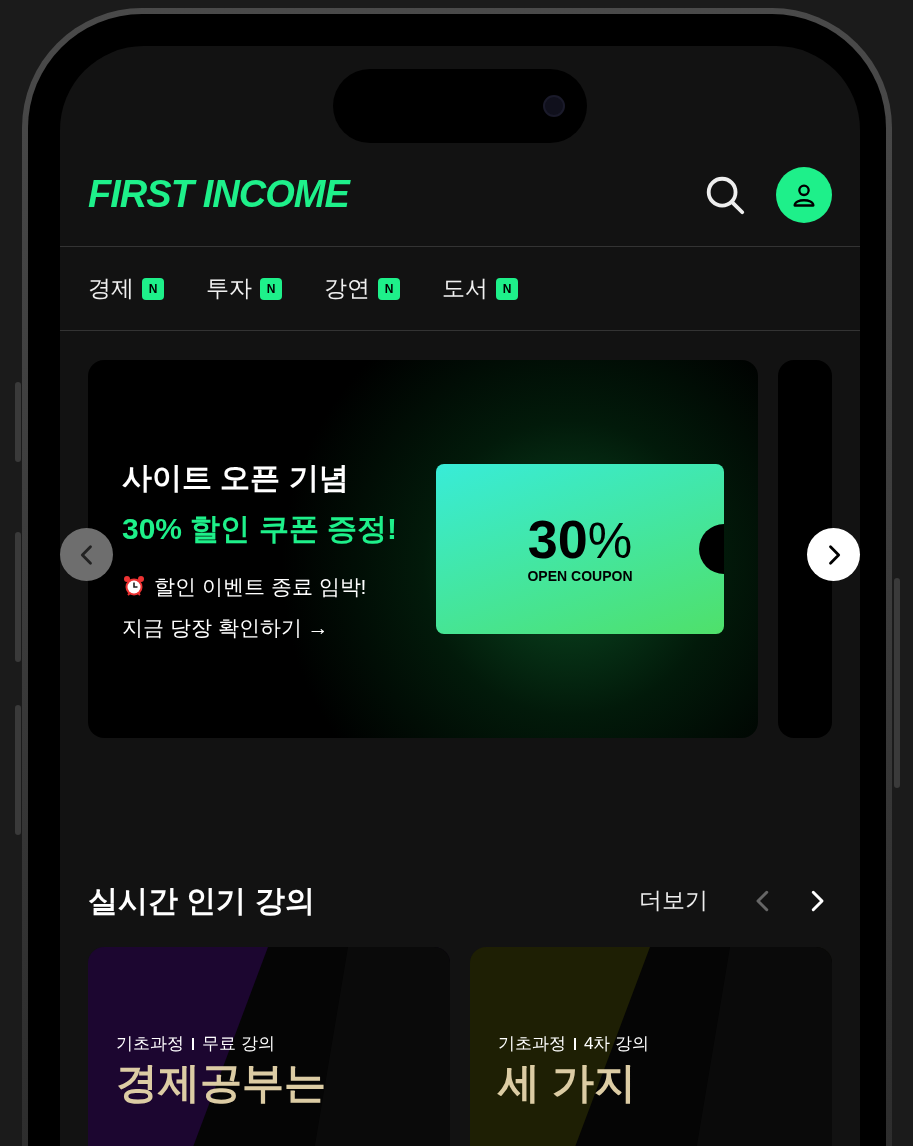  Describe the element at coordinates (260, 586) in the screenshot. I see `banner-notice: 할인 이벤트 종료 임박!` at that location.